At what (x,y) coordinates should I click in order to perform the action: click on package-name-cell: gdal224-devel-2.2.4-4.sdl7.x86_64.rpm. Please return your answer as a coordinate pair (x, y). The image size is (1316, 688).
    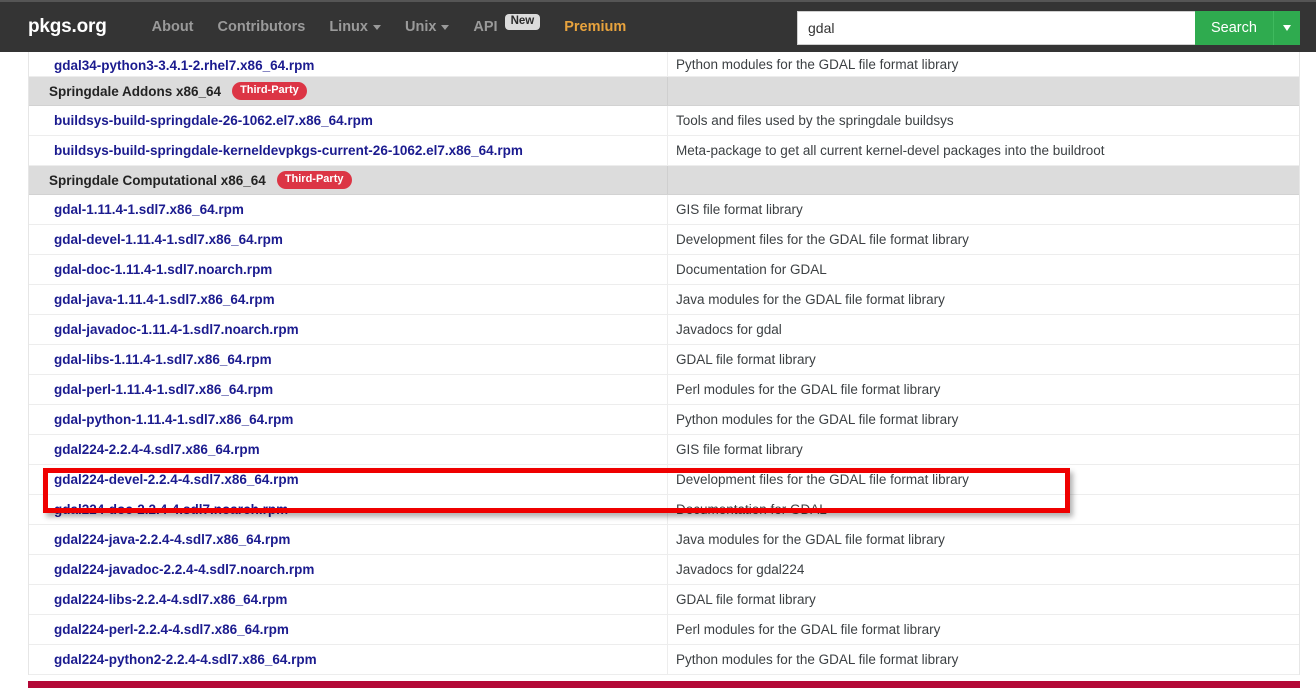
    Looking at the image, I should click on (348, 479).